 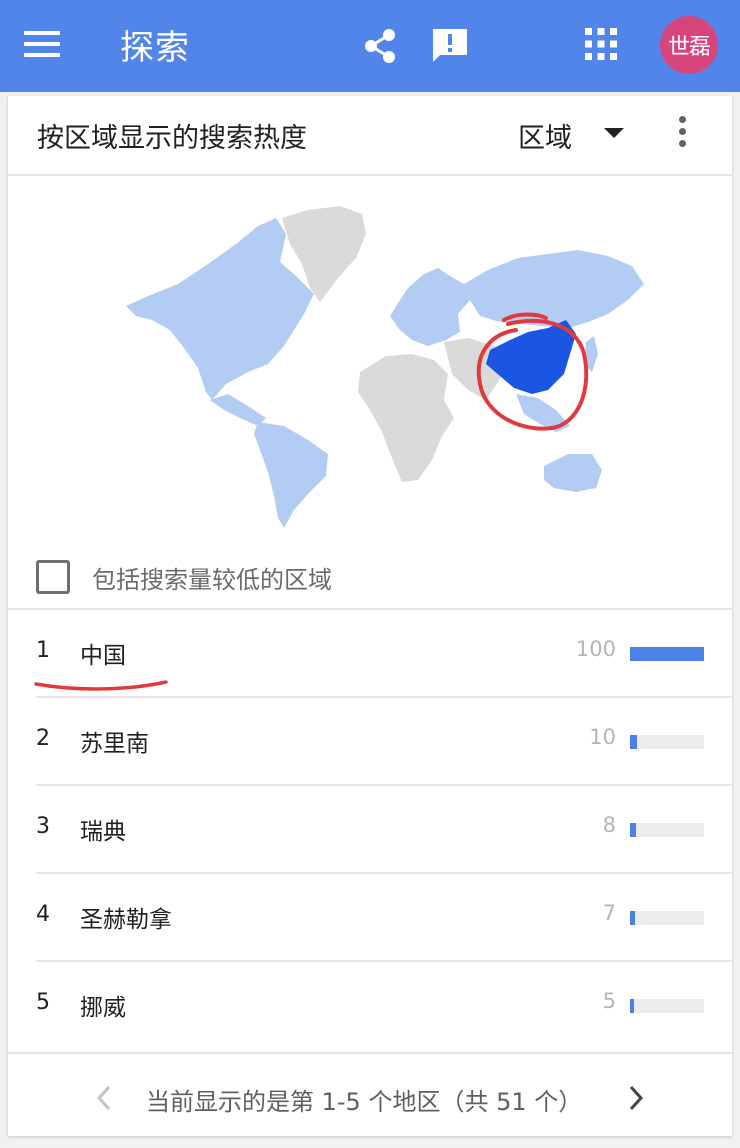 What do you see at coordinates (609, 825) in the screenshot?
I see `interest-value: 8` at bounding box center [609, 825].